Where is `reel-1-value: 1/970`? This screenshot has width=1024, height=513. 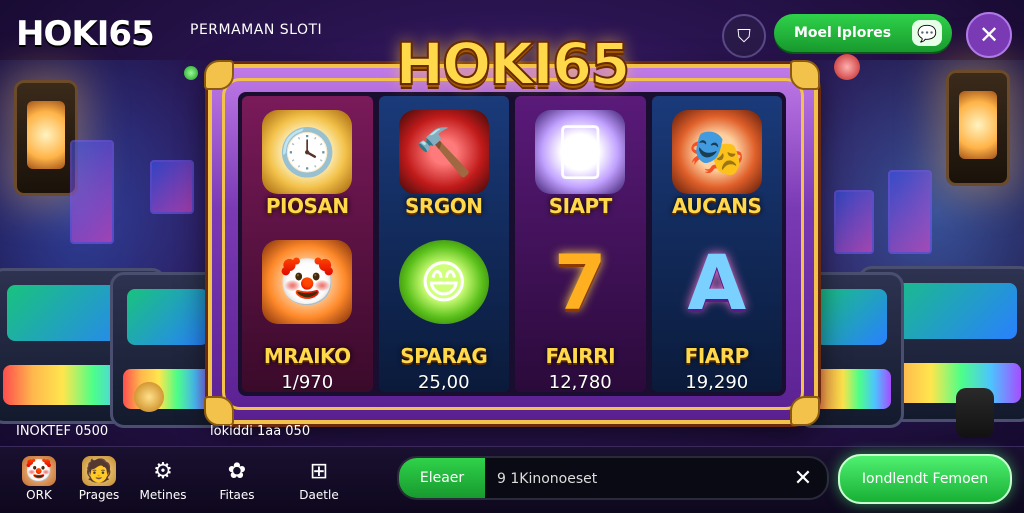
reel-1-value: 1/970 is located at coordinates (307, 382).